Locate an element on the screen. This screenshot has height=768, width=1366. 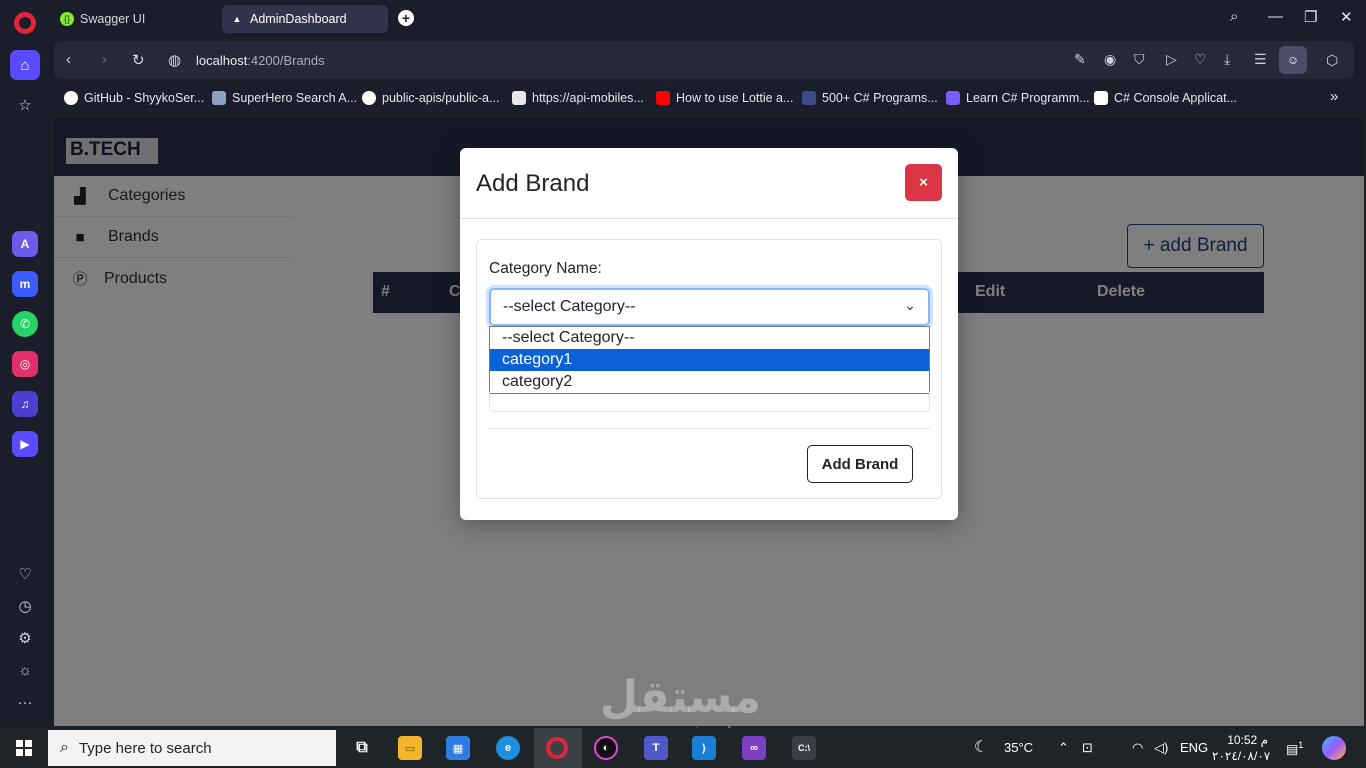
teams-icon: T is located at coordinates (656, 748).